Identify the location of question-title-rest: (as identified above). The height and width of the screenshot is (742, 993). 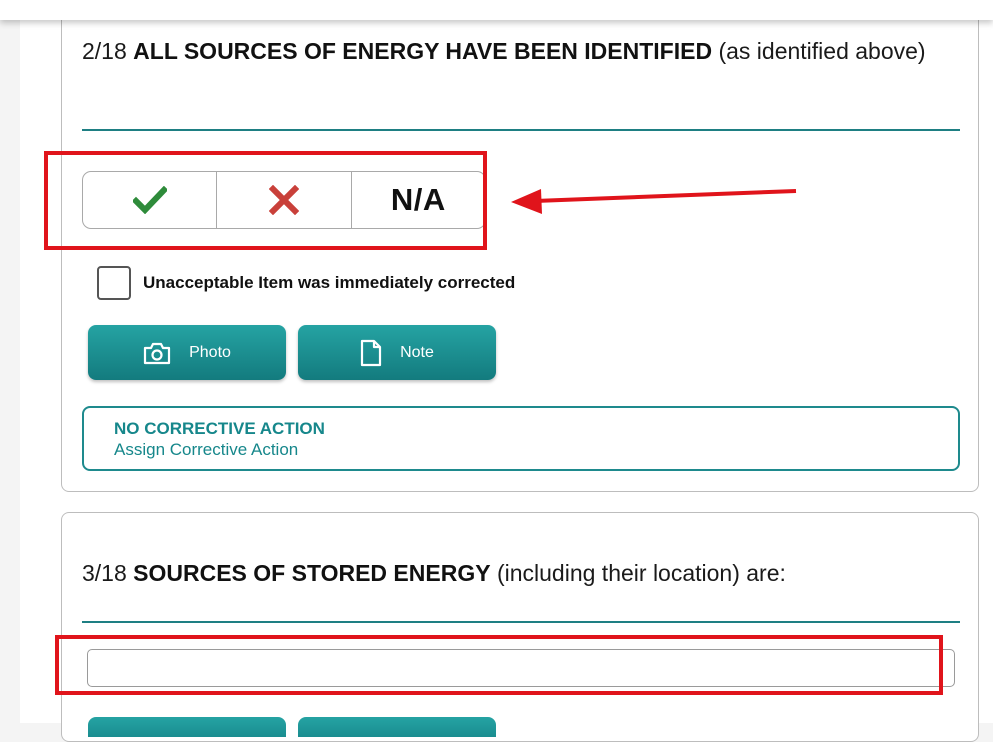
(822, 51).